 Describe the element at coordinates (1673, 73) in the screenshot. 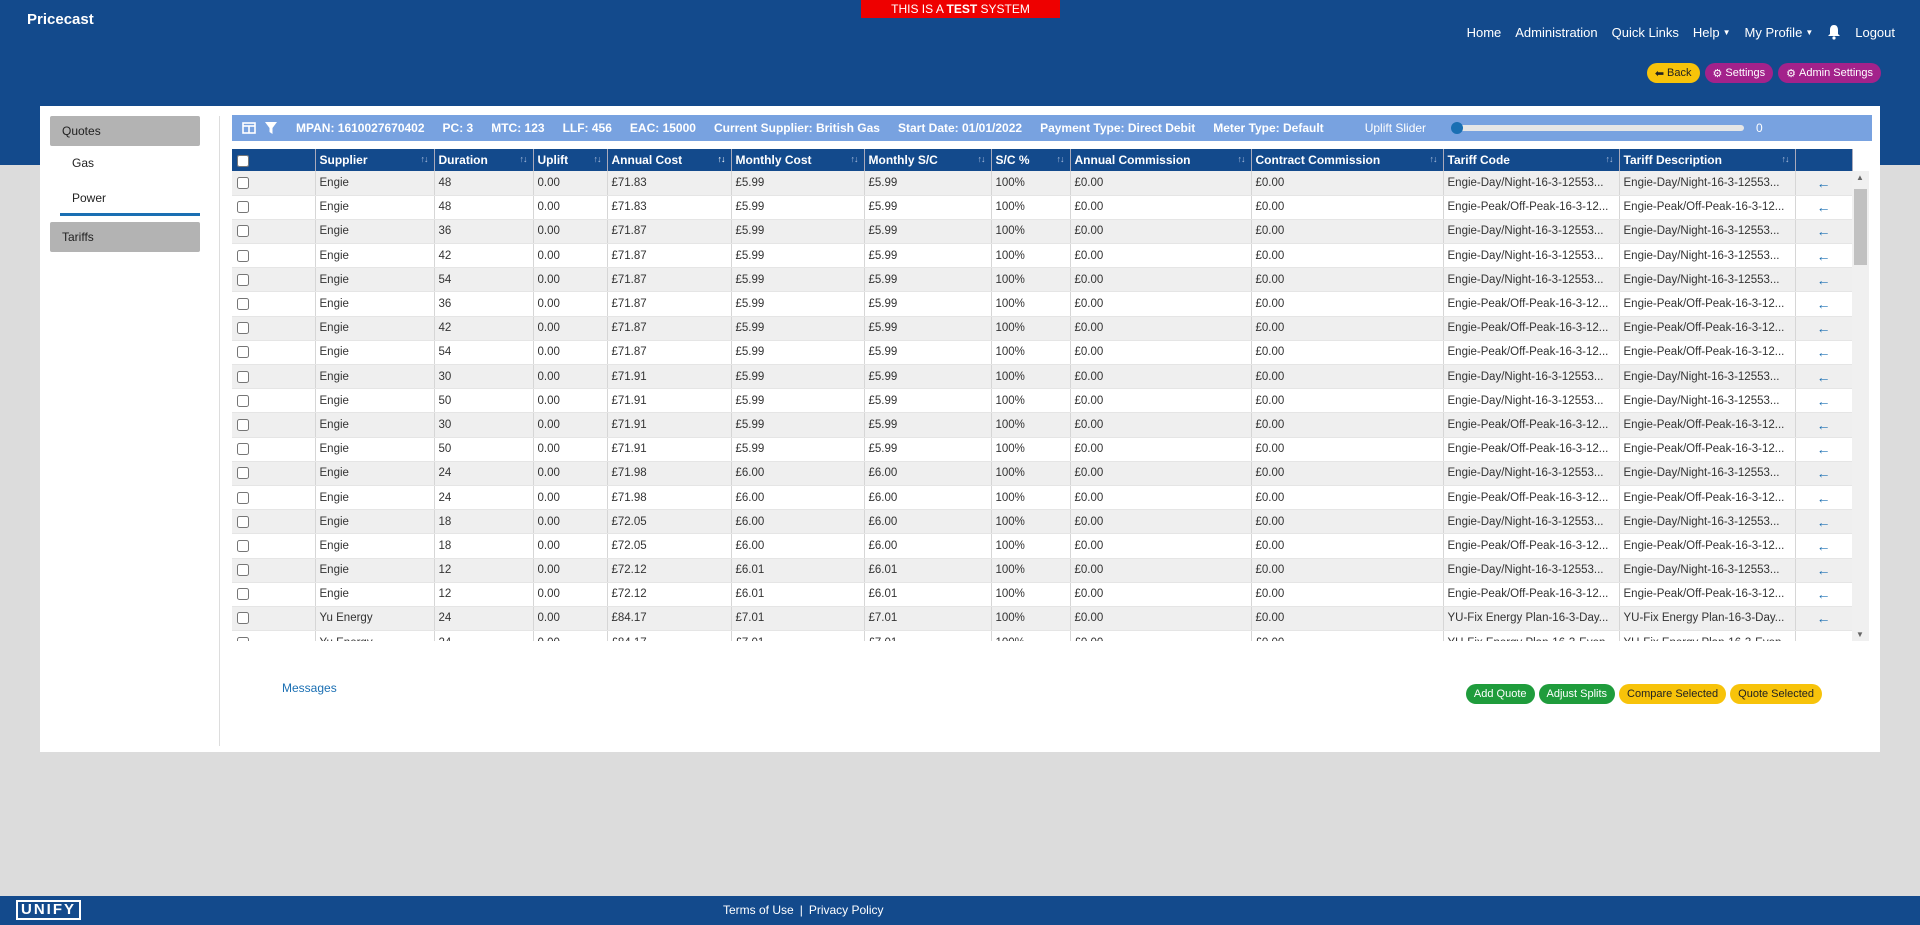

I see `back-button: ⬅ Back` at that location.